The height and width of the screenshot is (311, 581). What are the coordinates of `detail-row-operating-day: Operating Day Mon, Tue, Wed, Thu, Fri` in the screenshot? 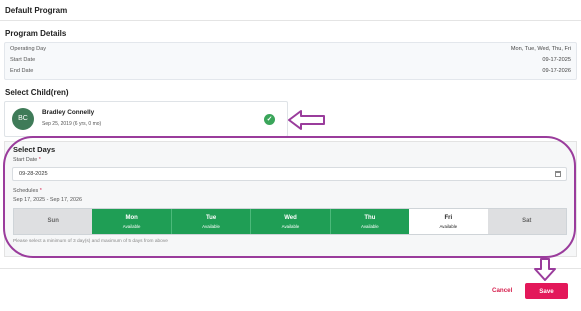 It's located at (290, 51).